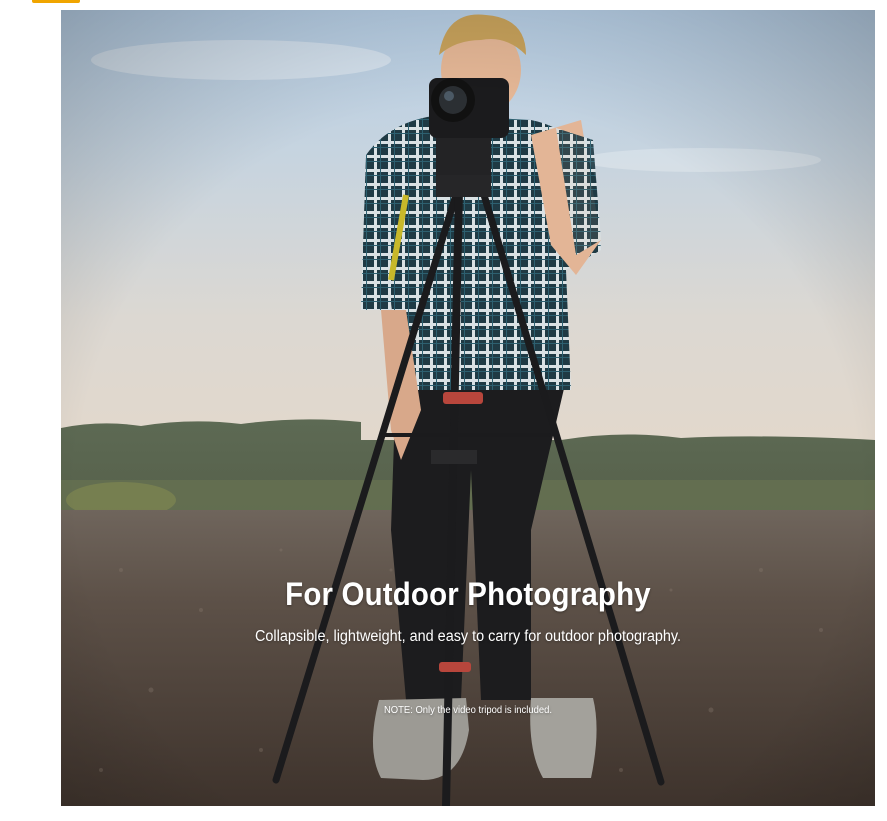  What do you see at coordinates (56, 1) in the screenshot?
I see `top-accent-bar` at bounding box center [56, 1].